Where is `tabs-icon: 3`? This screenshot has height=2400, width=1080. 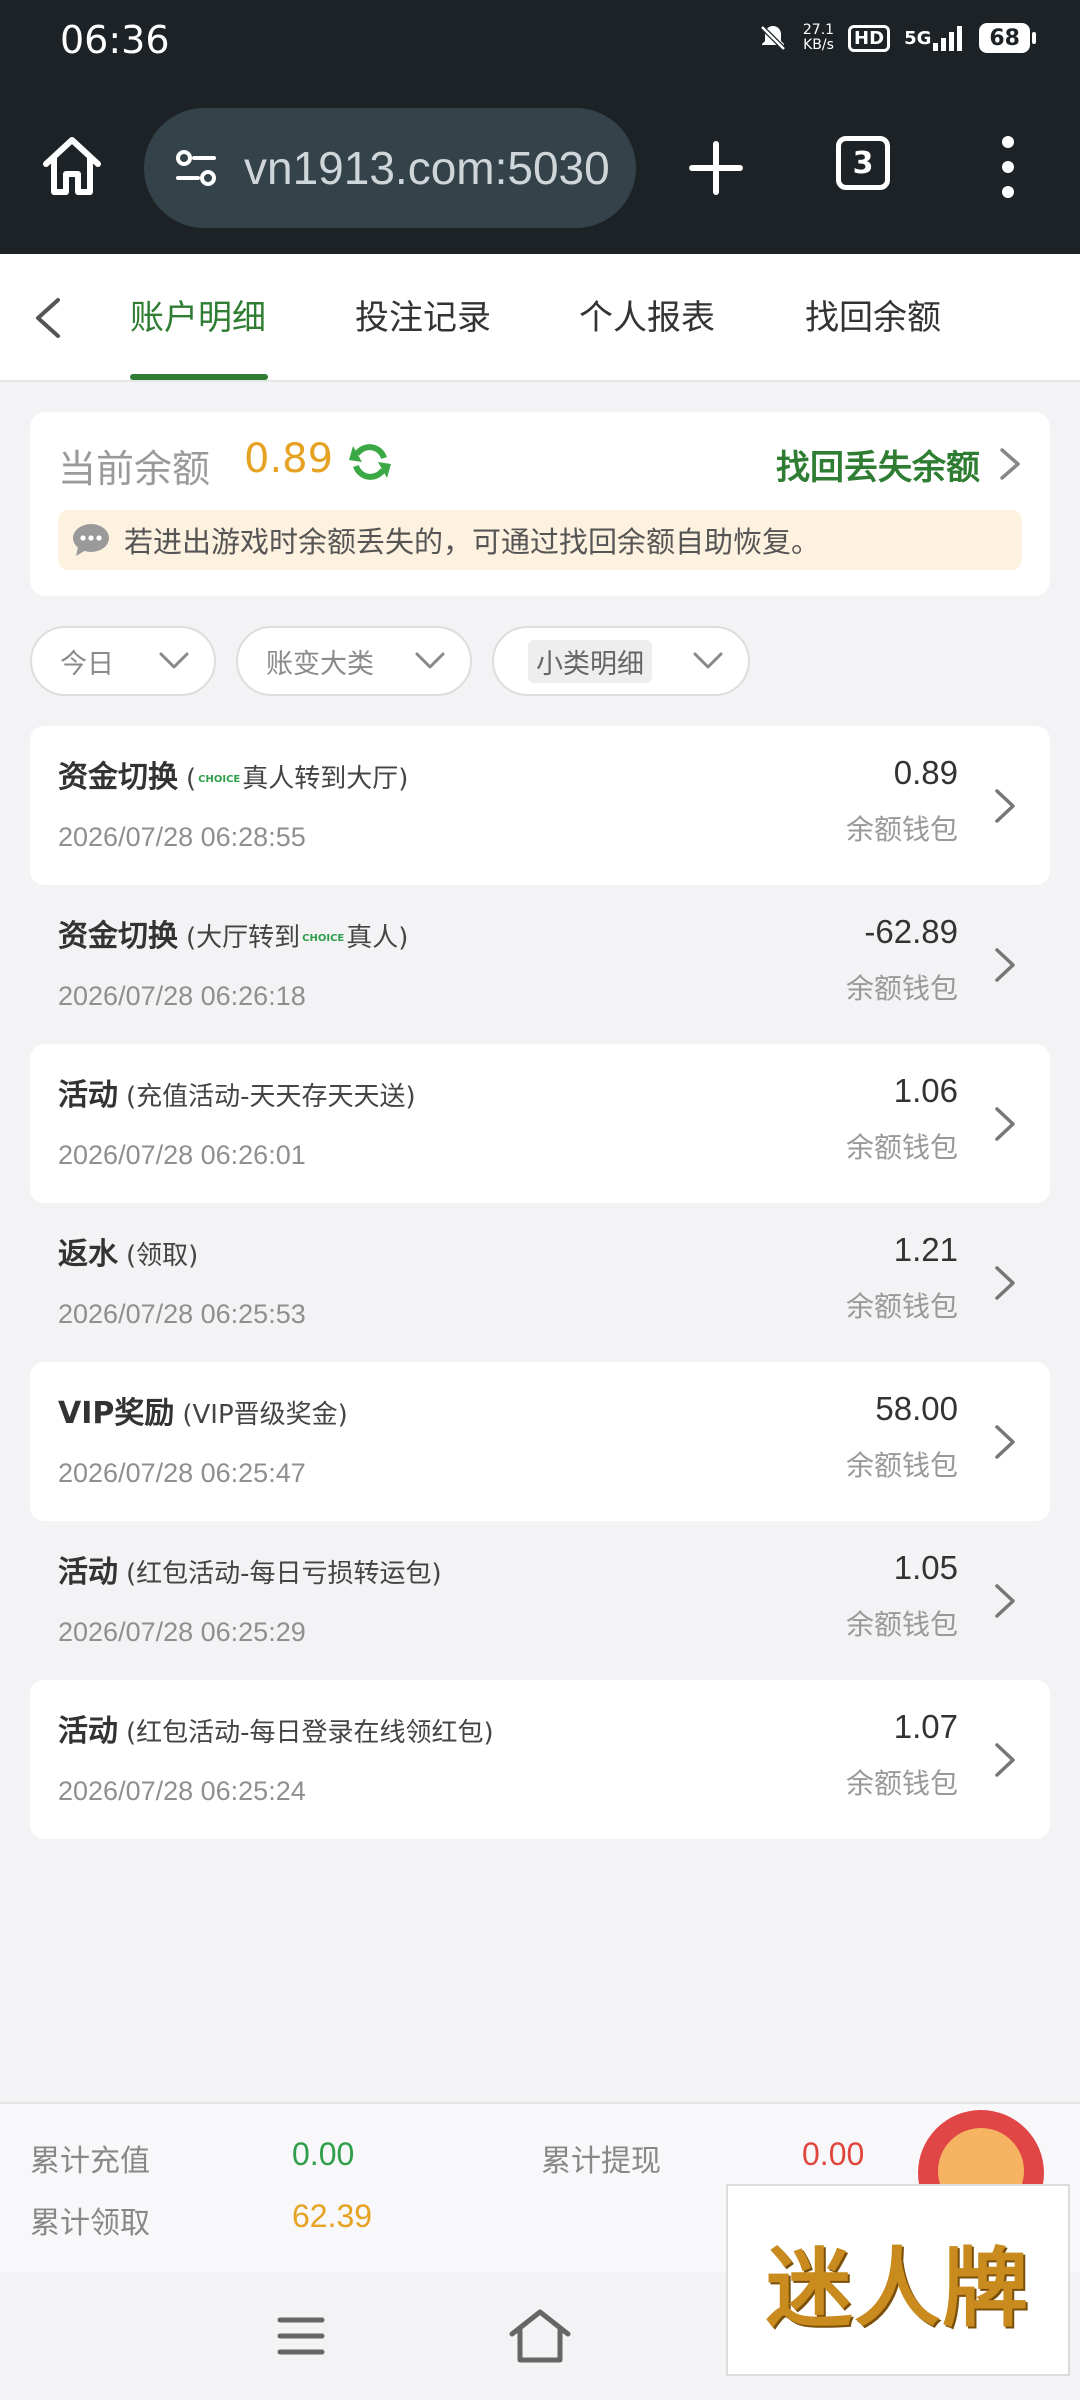
tabs-icon: 3 is located at coordinates (863, 163).